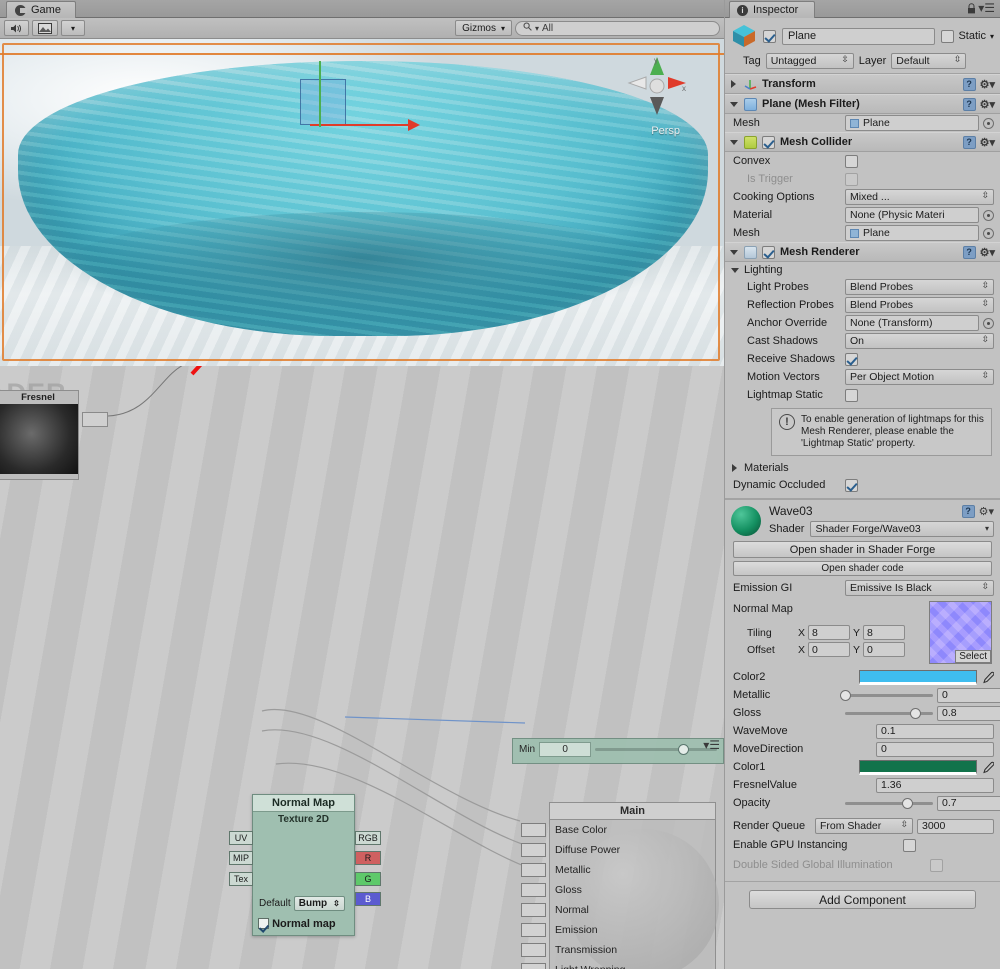 Image resolution: width=1000 pixels, height=969 pixels. Describe the element at coordinates (864, 826) in the screenshot. I see `render-queue-dropdown: From Shader ⇳` at that location.